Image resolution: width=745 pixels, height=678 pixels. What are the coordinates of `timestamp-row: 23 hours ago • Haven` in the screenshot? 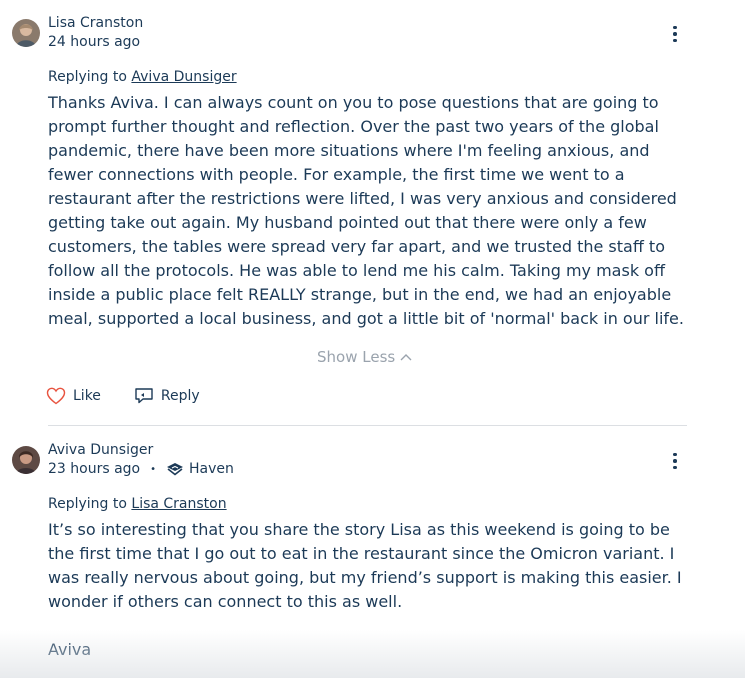 It's located at (141, 469).